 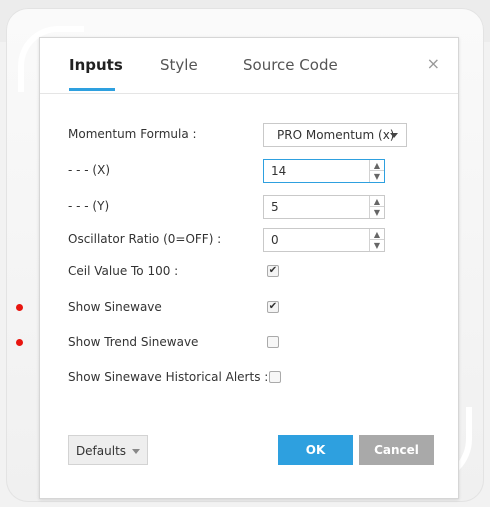 I want to click on x-input, so click(x=316, y=171).